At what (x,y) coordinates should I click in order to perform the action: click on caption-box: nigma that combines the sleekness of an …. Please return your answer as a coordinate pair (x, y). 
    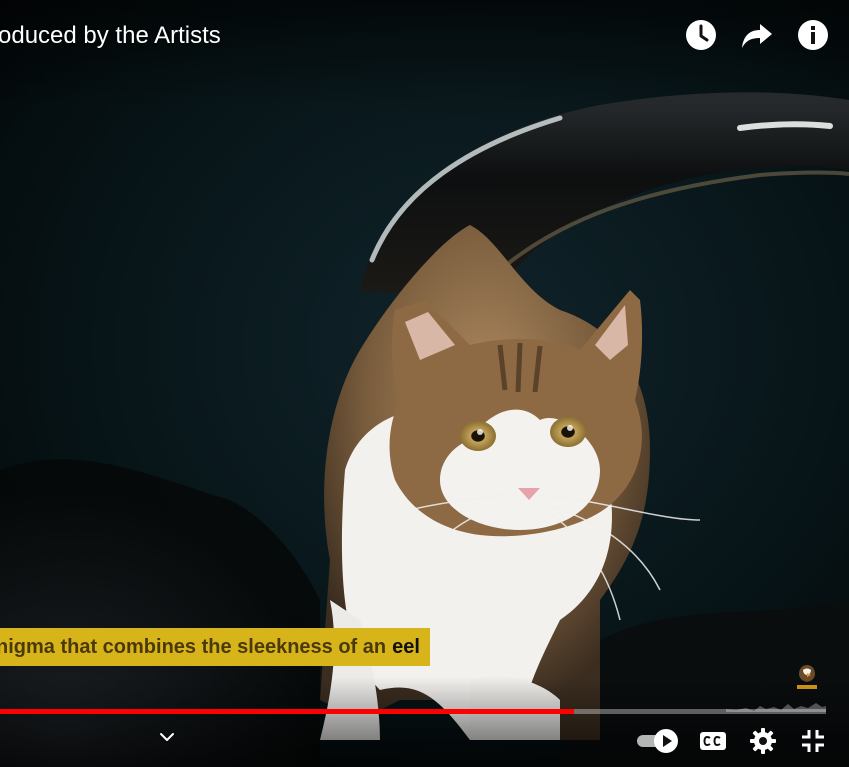
    Looking at the image, I should click on (215, 647).